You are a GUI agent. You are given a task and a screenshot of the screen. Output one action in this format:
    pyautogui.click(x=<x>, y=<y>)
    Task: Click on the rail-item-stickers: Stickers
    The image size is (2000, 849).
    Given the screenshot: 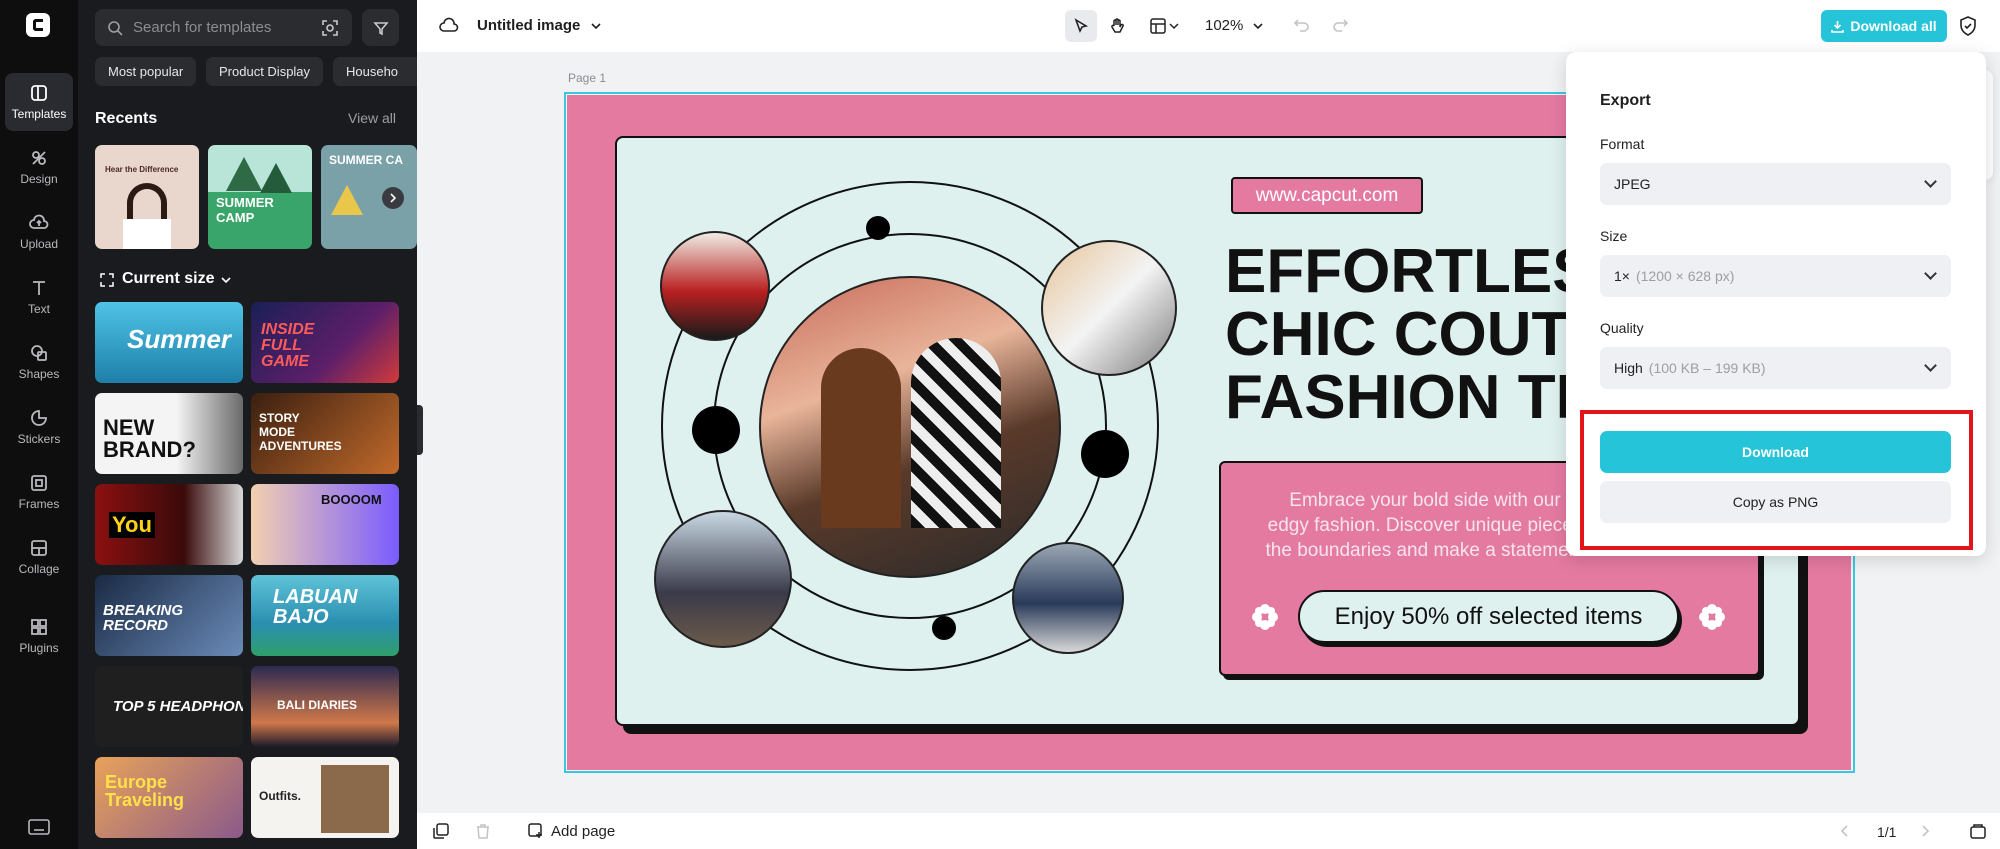 What is the action you would take?
    pyautogui.click(x=39, y=427)
    